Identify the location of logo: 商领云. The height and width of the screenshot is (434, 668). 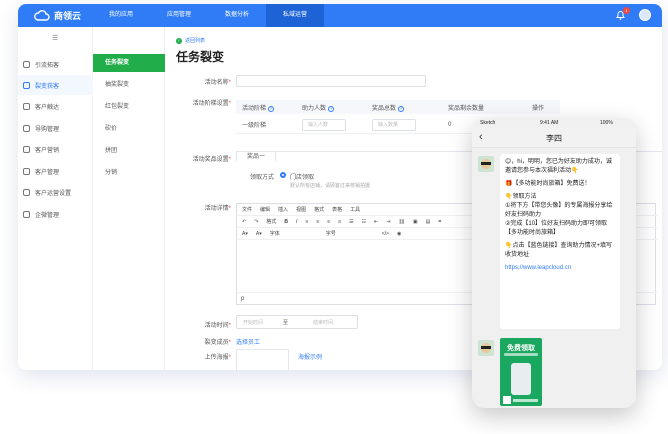
(57, 15).